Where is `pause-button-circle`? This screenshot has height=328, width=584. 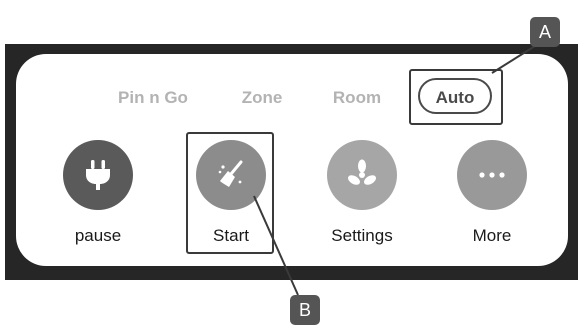
pause-button-circle is located at coordinates (98, 175).